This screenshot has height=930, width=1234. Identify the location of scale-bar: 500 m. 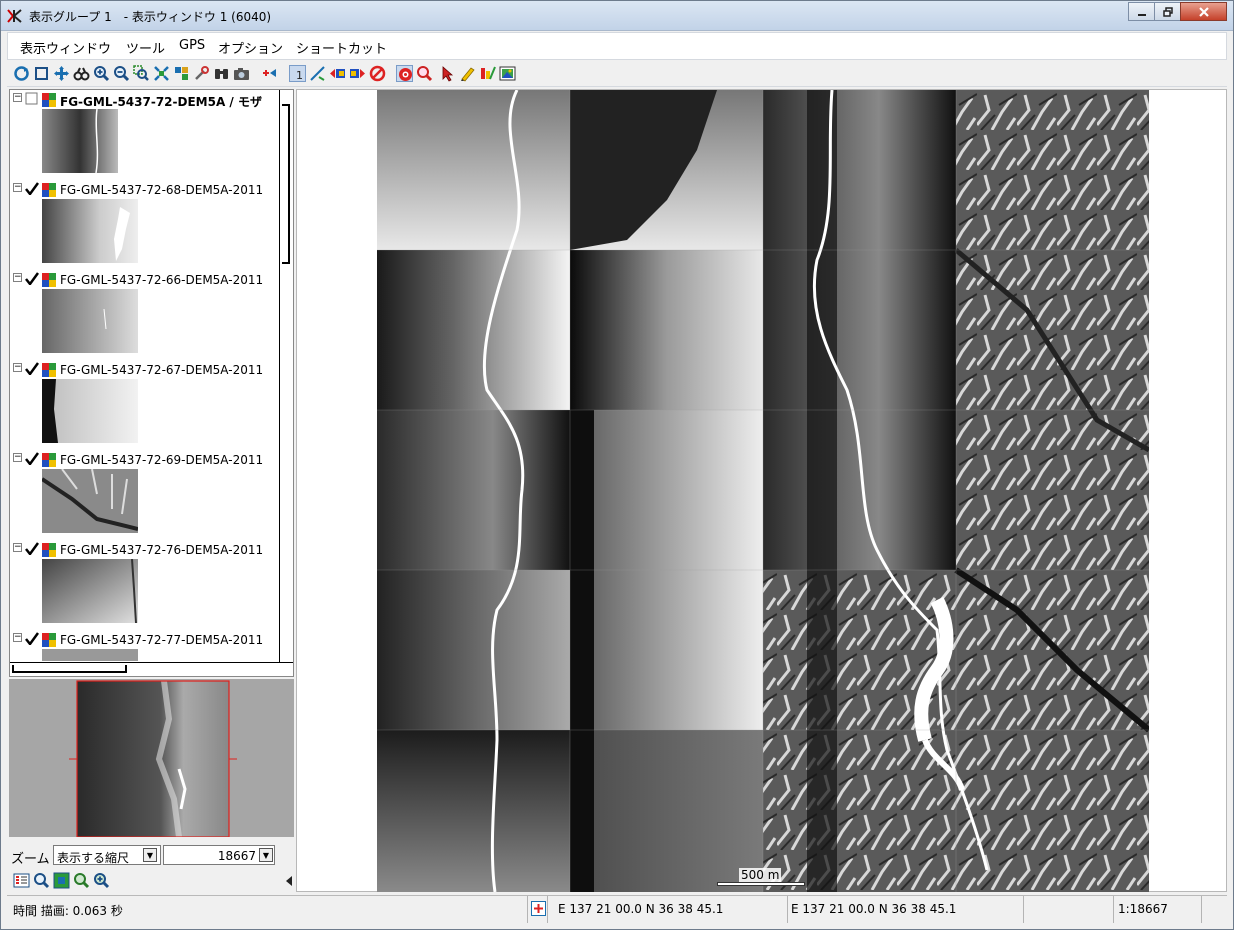
(762, 878).